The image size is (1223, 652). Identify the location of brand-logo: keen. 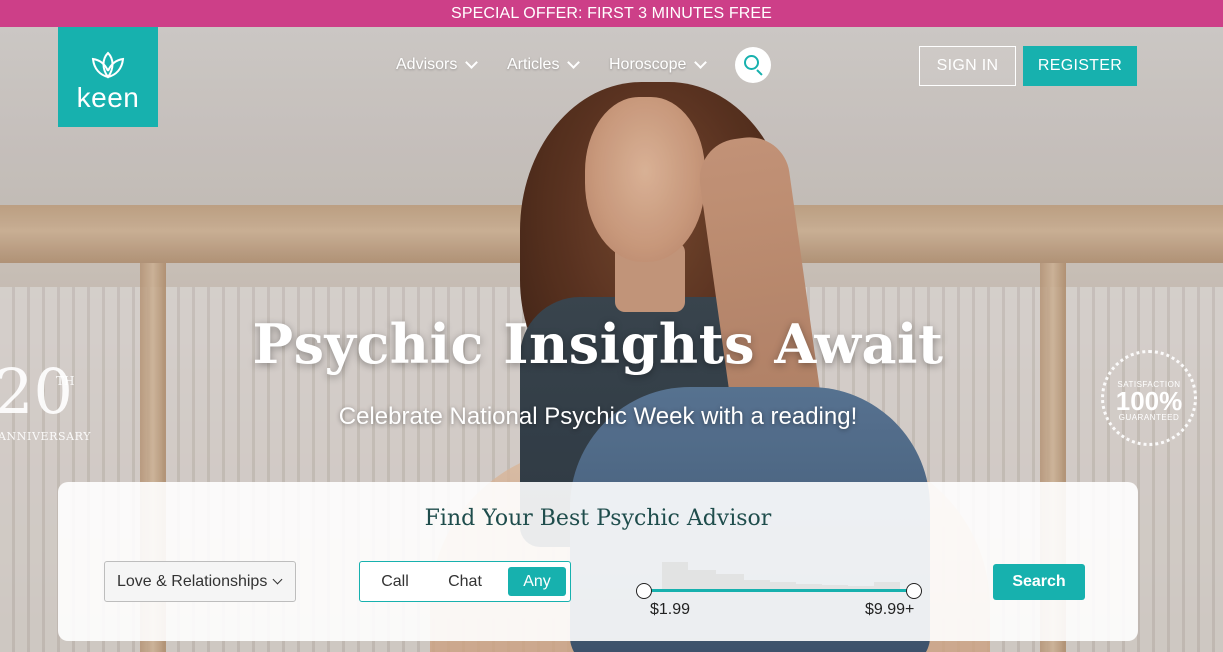
(108, 77).